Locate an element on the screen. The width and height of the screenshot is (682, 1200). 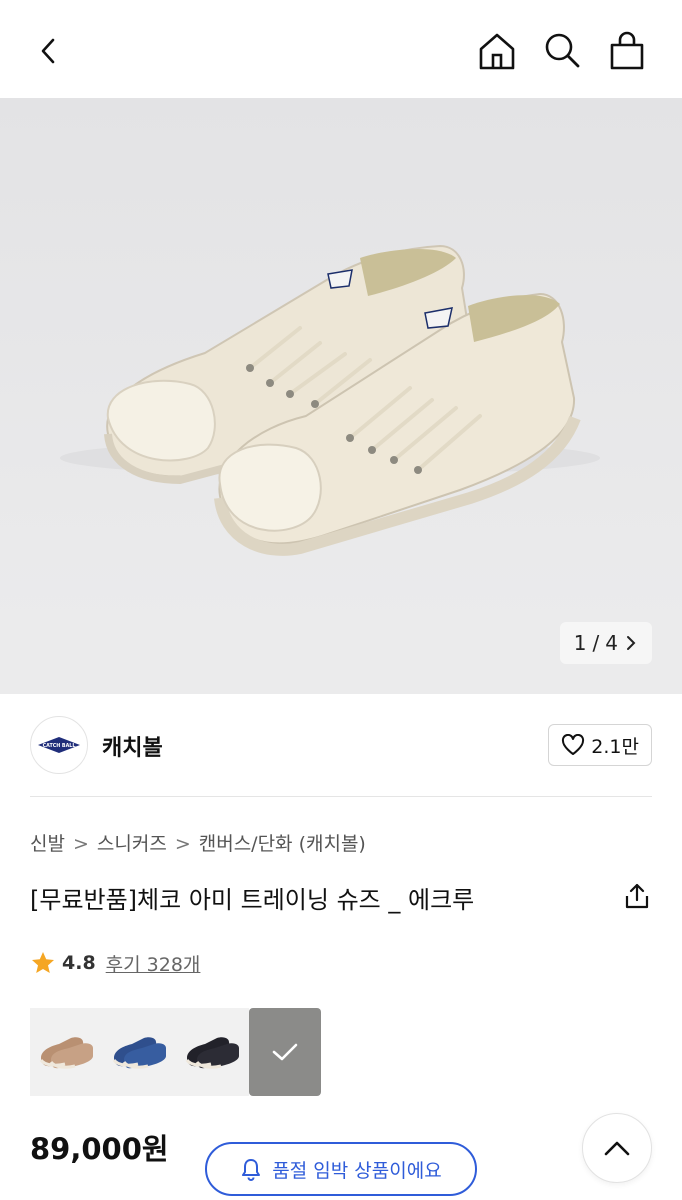
product-price: 89,000원 is located at coordinates (99, 1149).